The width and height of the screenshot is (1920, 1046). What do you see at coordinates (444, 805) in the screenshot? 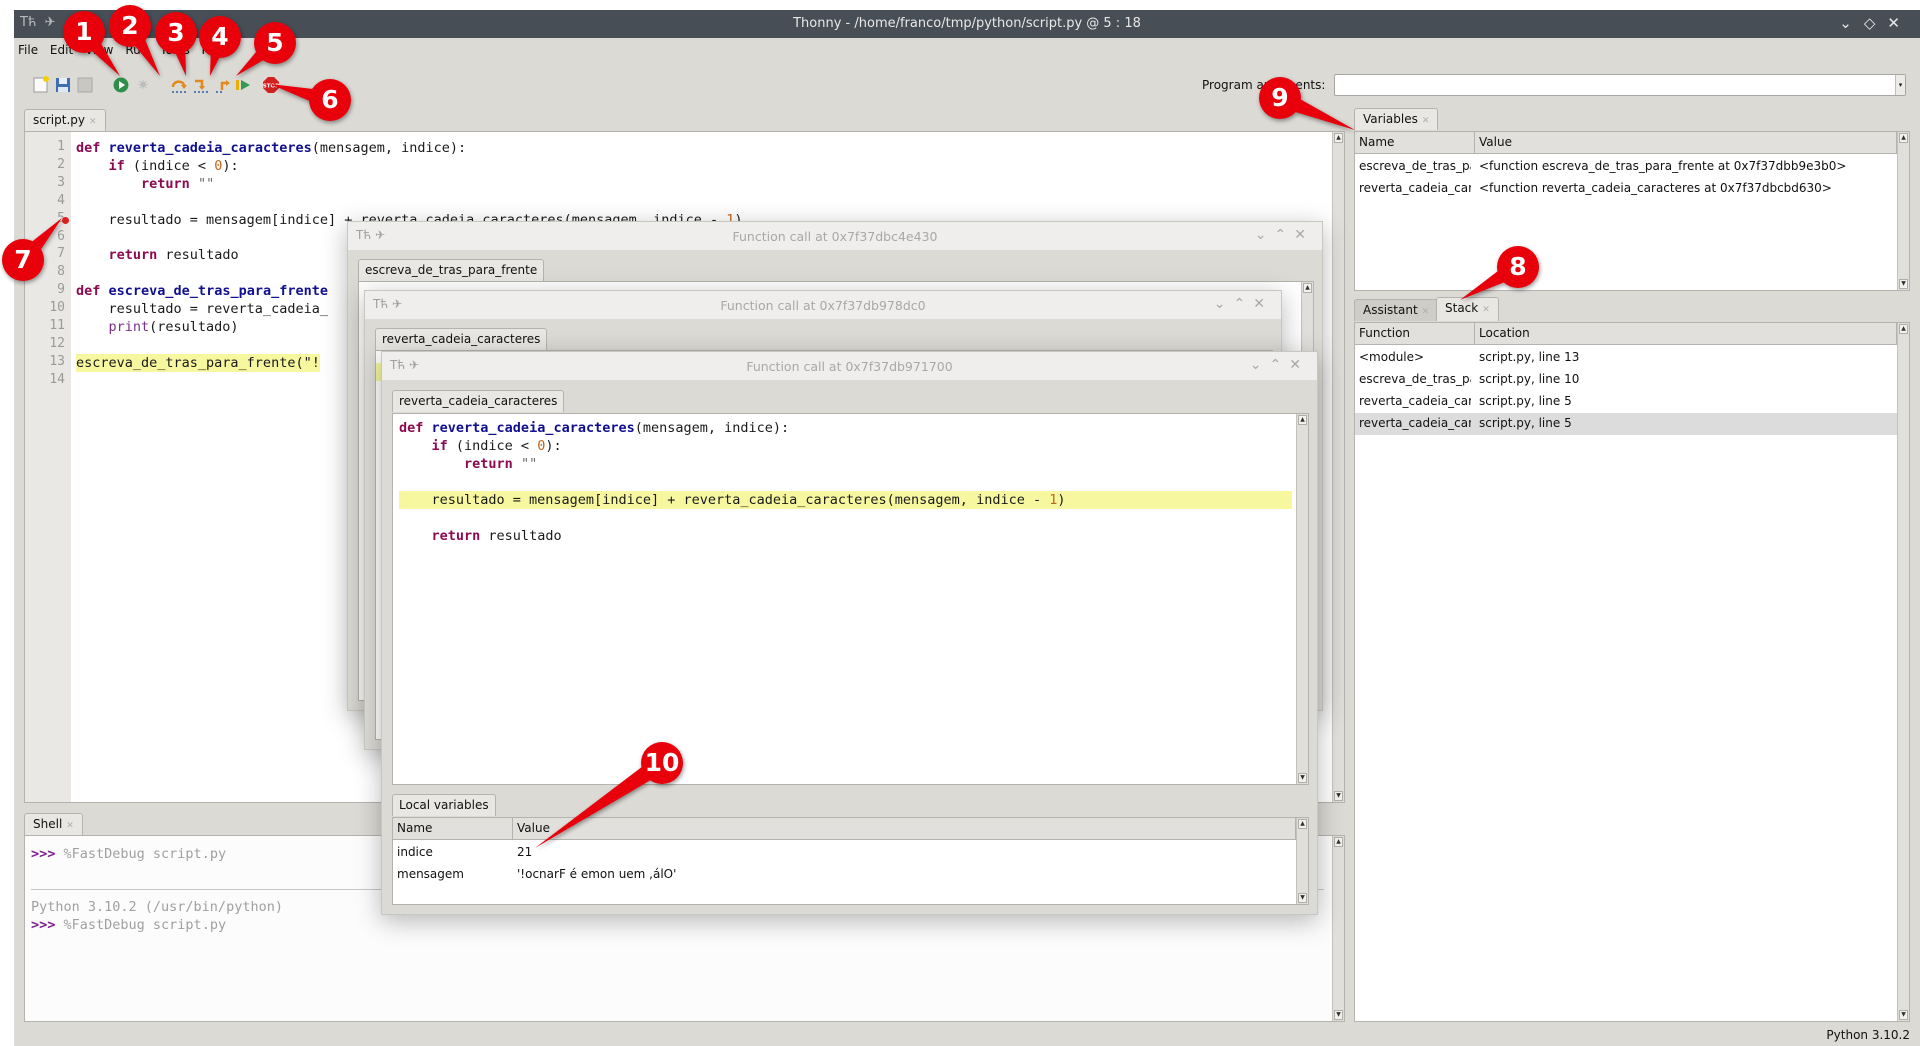
I see `local-variables-tab: Local variables` at bounding box center [444, 805].